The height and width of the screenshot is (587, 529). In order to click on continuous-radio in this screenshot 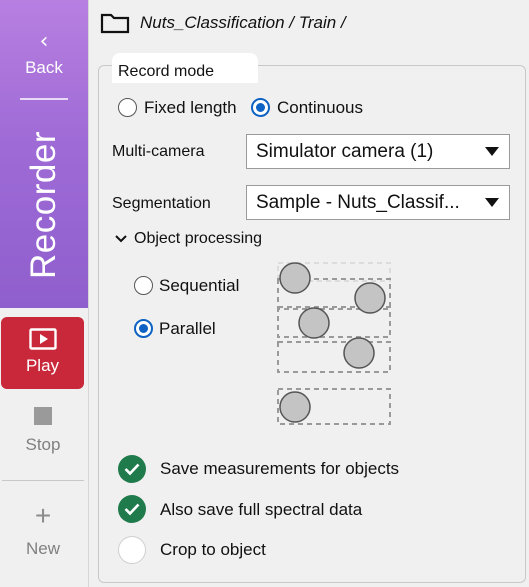, I will do `click(260, 107)`.